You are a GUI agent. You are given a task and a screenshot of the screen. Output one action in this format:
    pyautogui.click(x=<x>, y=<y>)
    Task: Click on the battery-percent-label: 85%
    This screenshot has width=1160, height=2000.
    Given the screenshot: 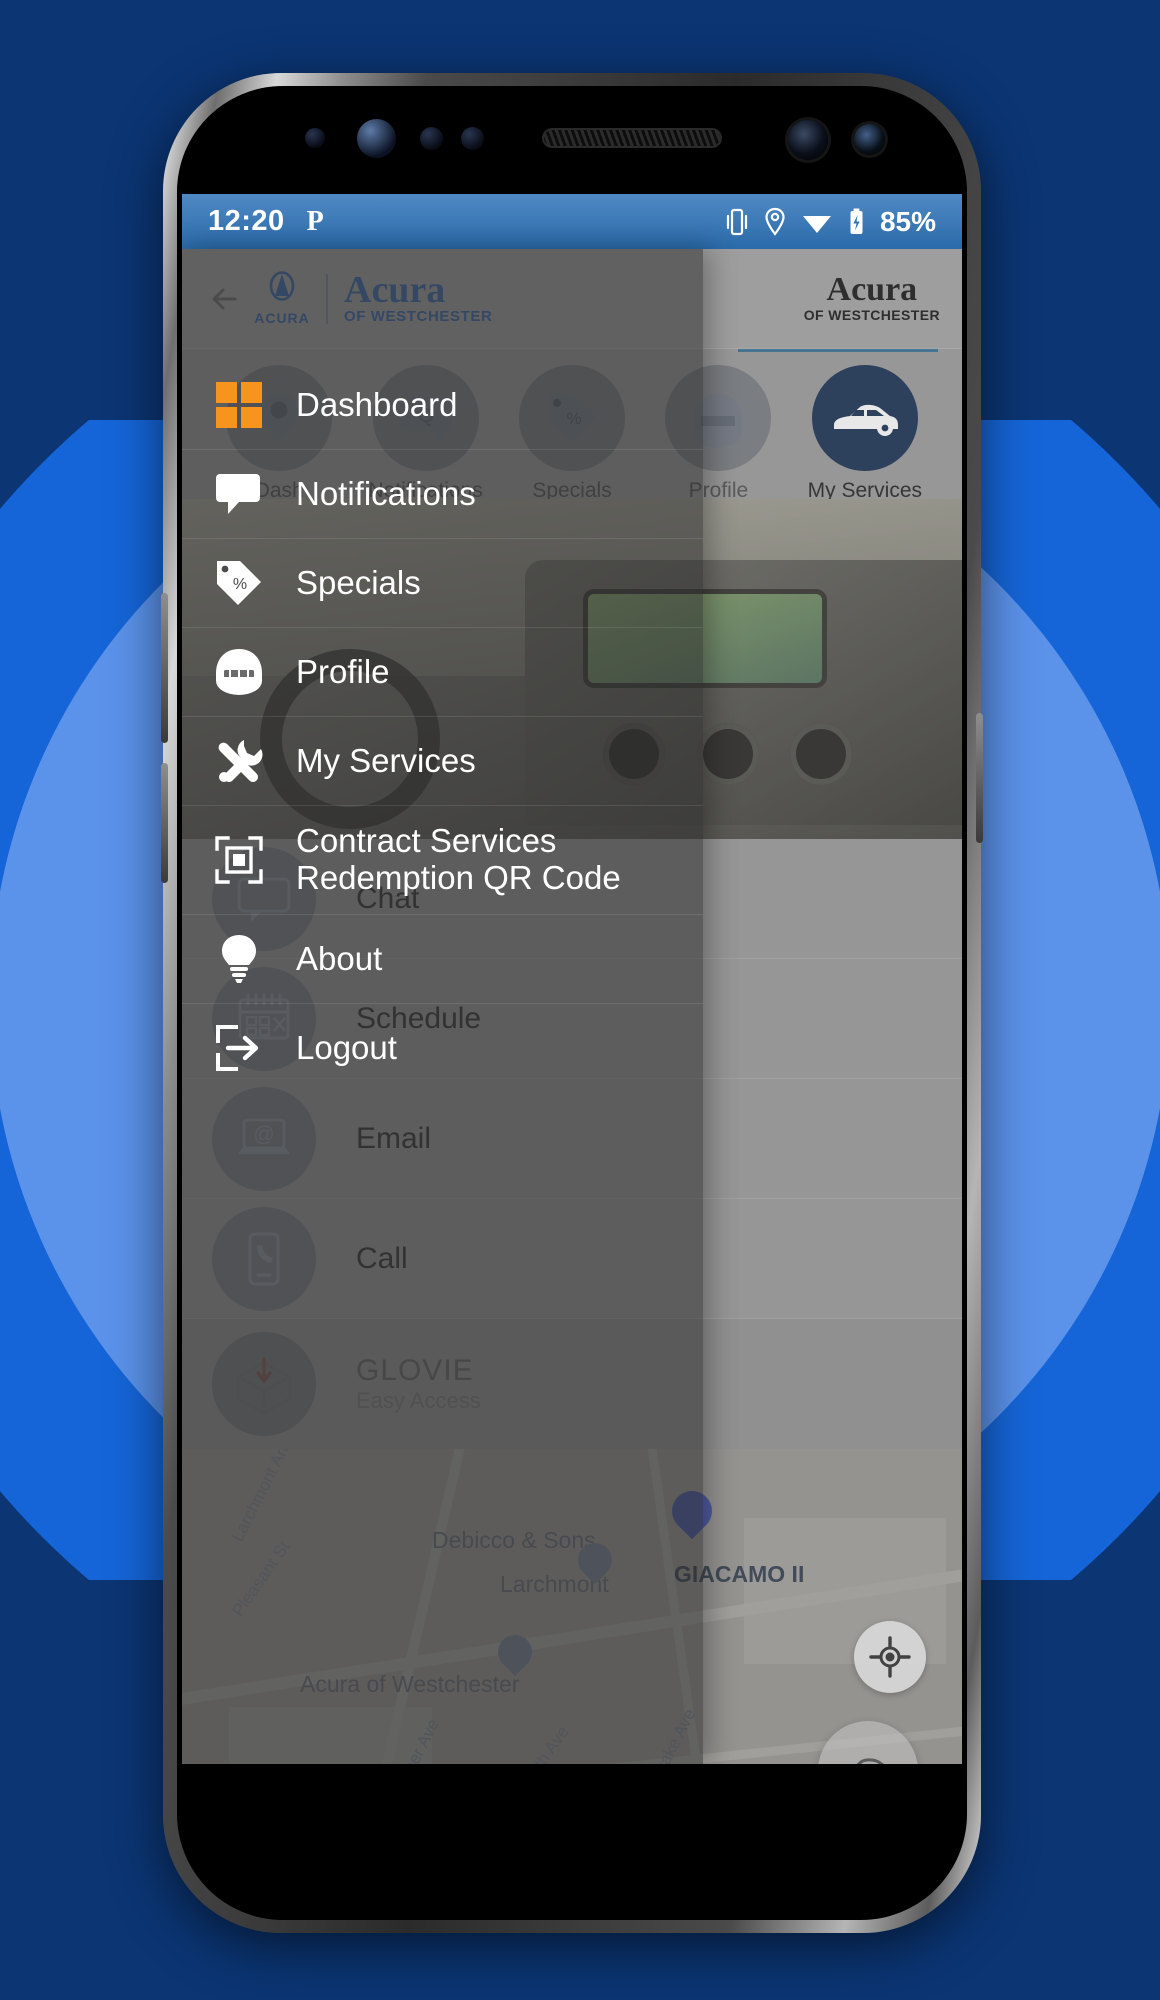 What is the action you would take?
    pyautogui.click(x=907, y=221)
    